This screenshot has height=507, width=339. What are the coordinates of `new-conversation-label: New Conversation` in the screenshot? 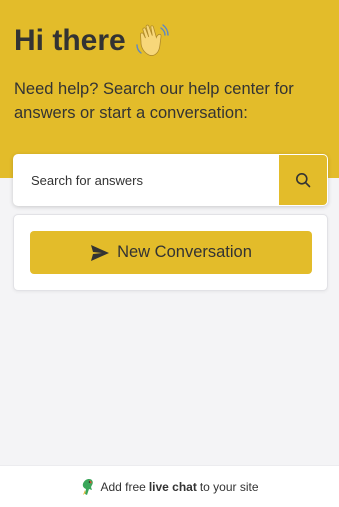 It's located at (184, 252).